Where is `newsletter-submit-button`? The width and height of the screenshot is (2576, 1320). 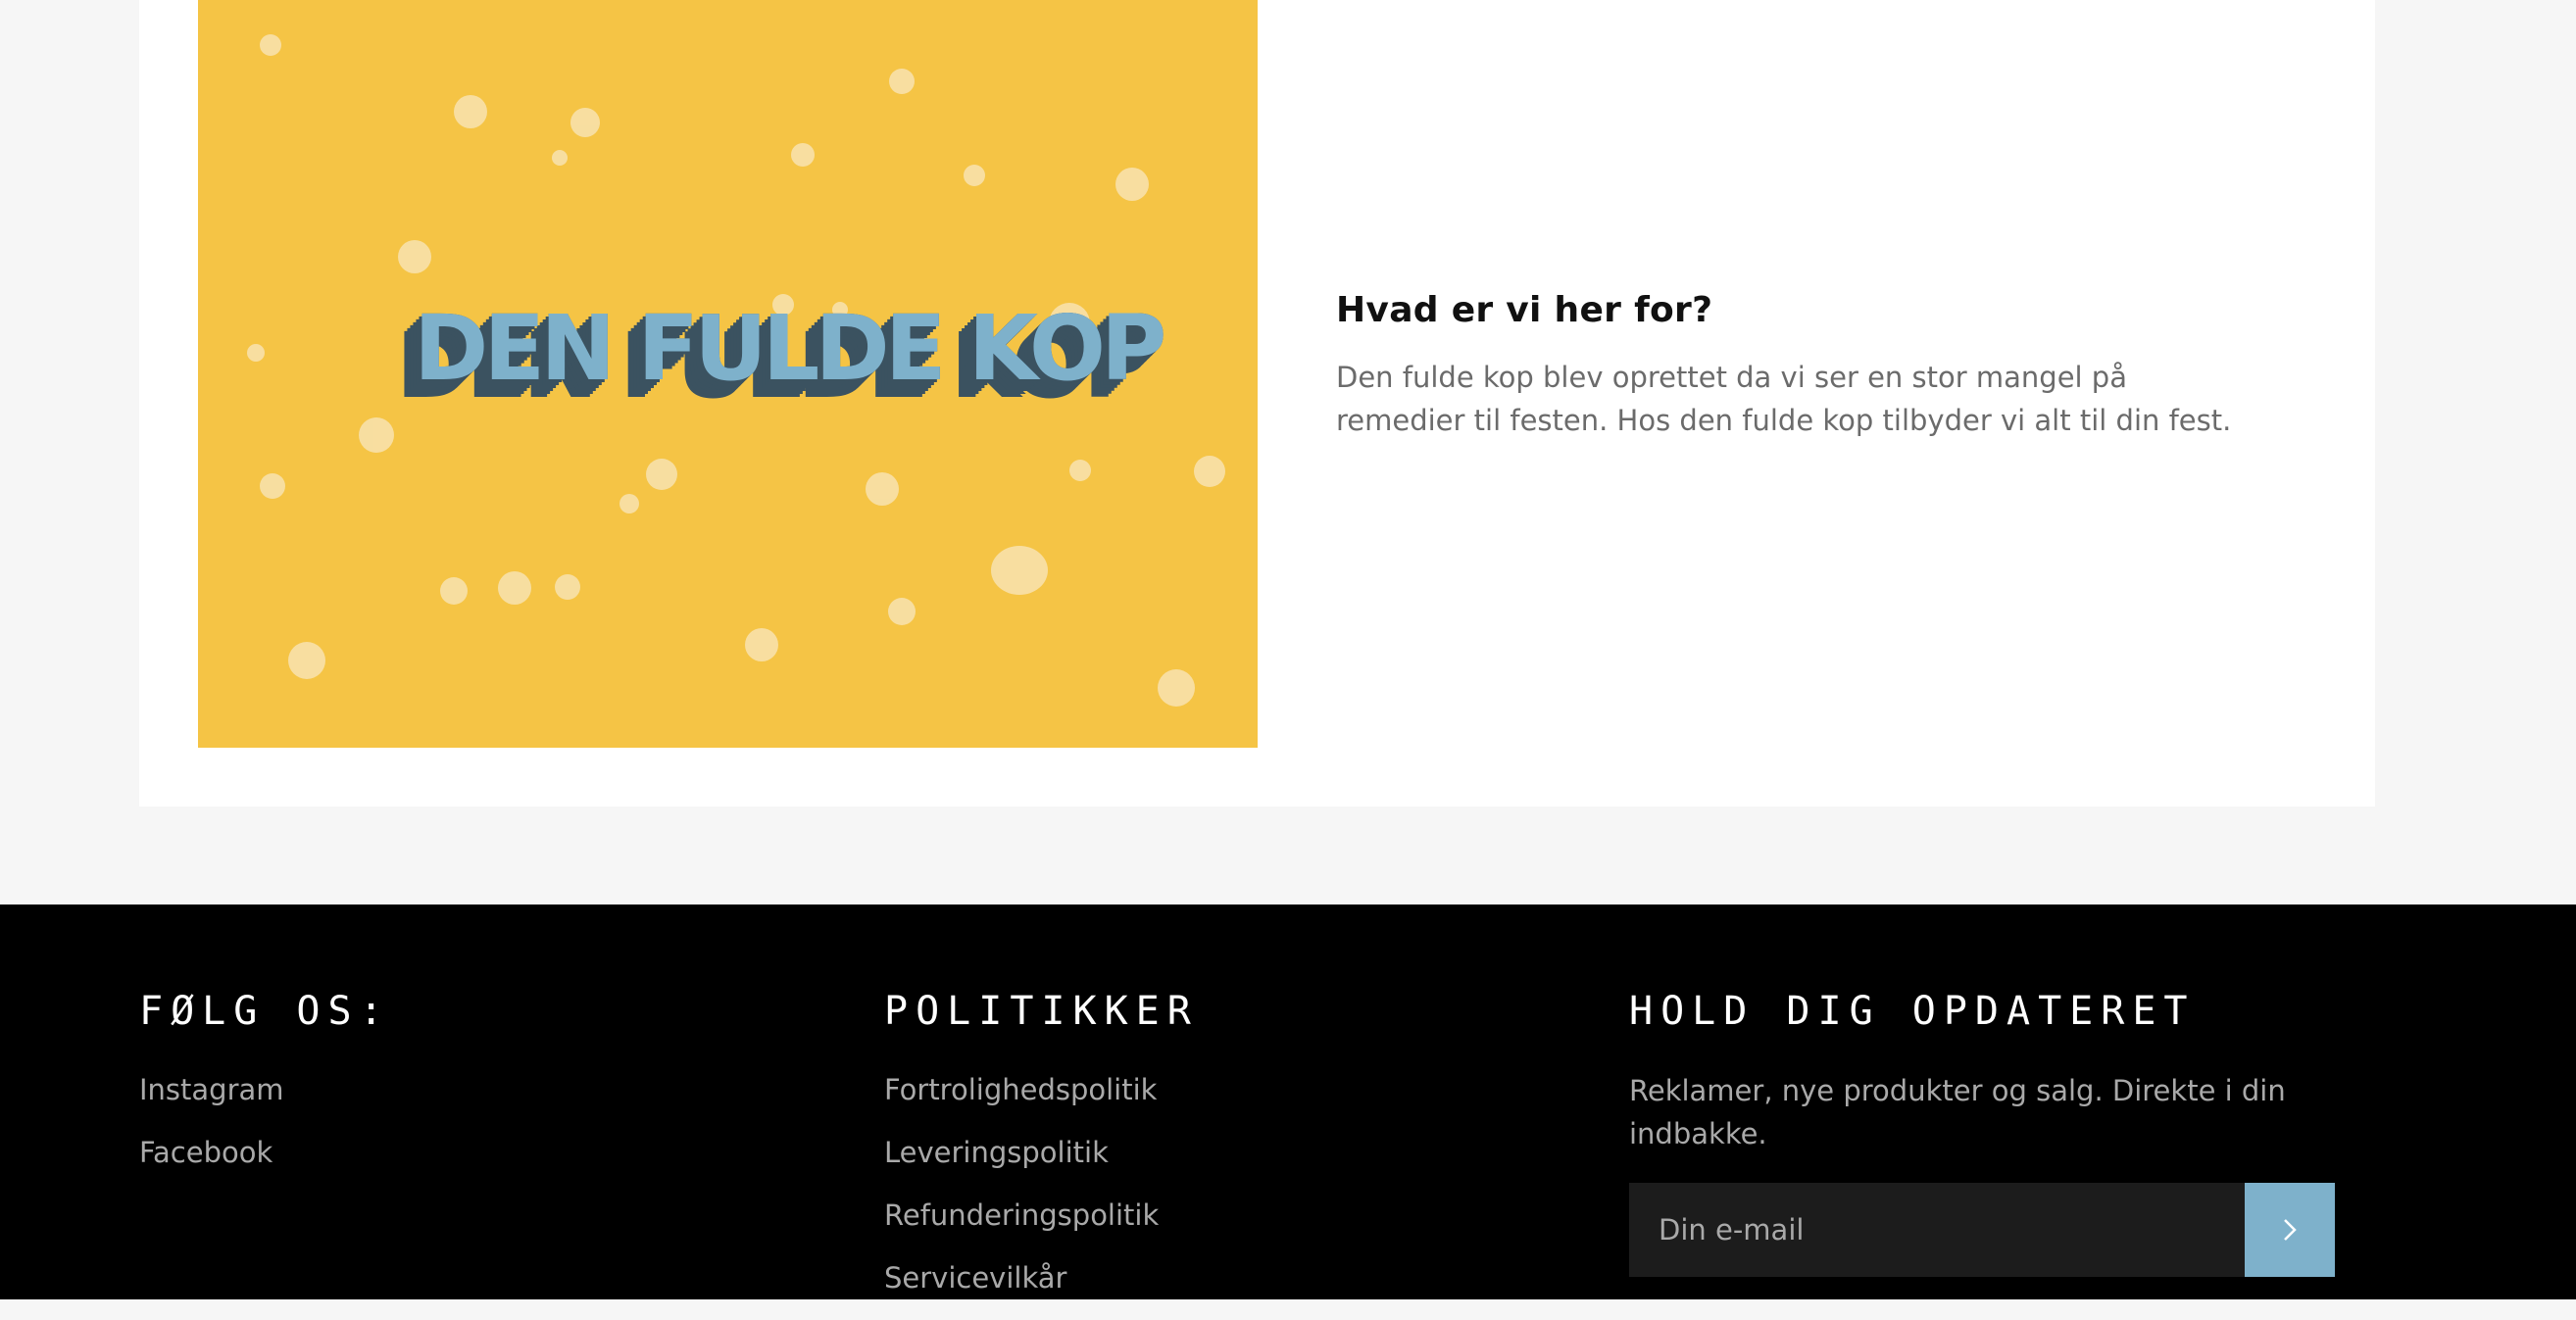 newsletter-submit-button is located at coordinates (2290, 1230).